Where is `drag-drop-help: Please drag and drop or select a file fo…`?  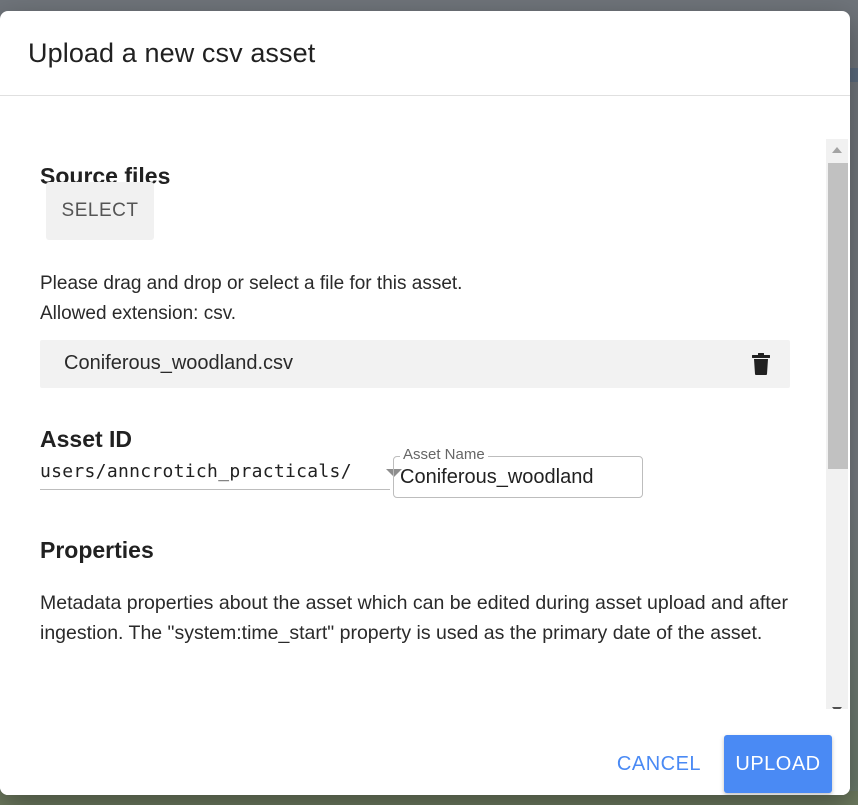
drag-drop-help: Please drag and drop or select a file fo… is located at coordinates (251, 283).